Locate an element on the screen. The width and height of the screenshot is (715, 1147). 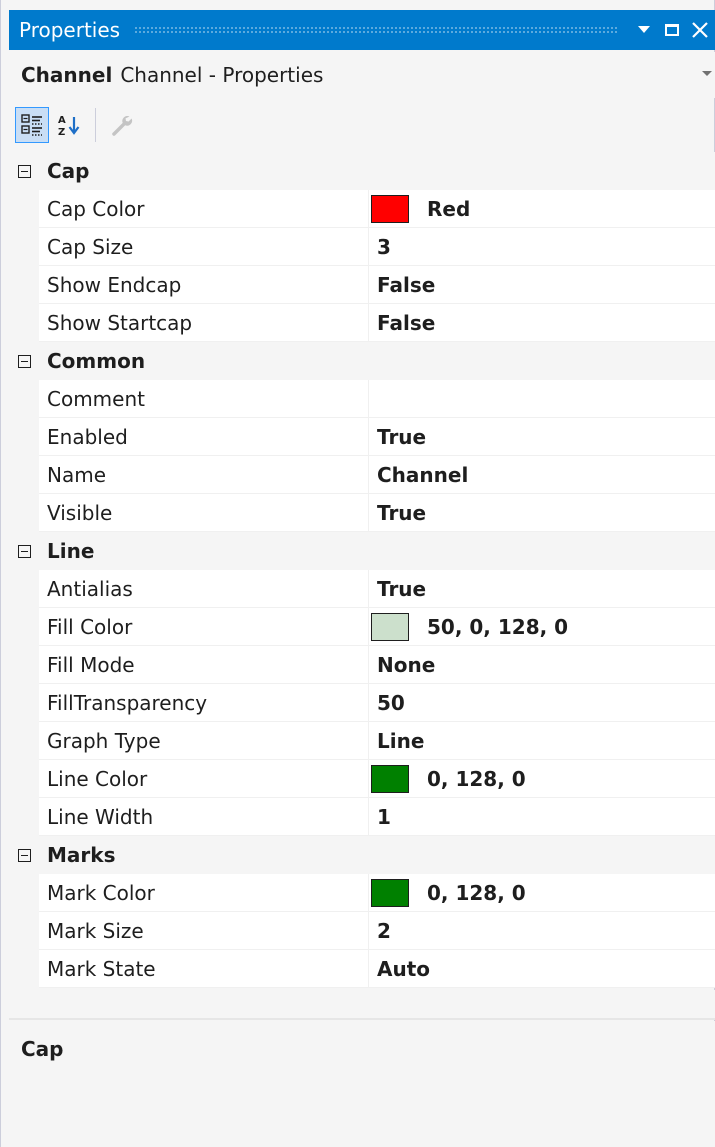
property-row: Fill Mode None is located at coordinates (362, 665).